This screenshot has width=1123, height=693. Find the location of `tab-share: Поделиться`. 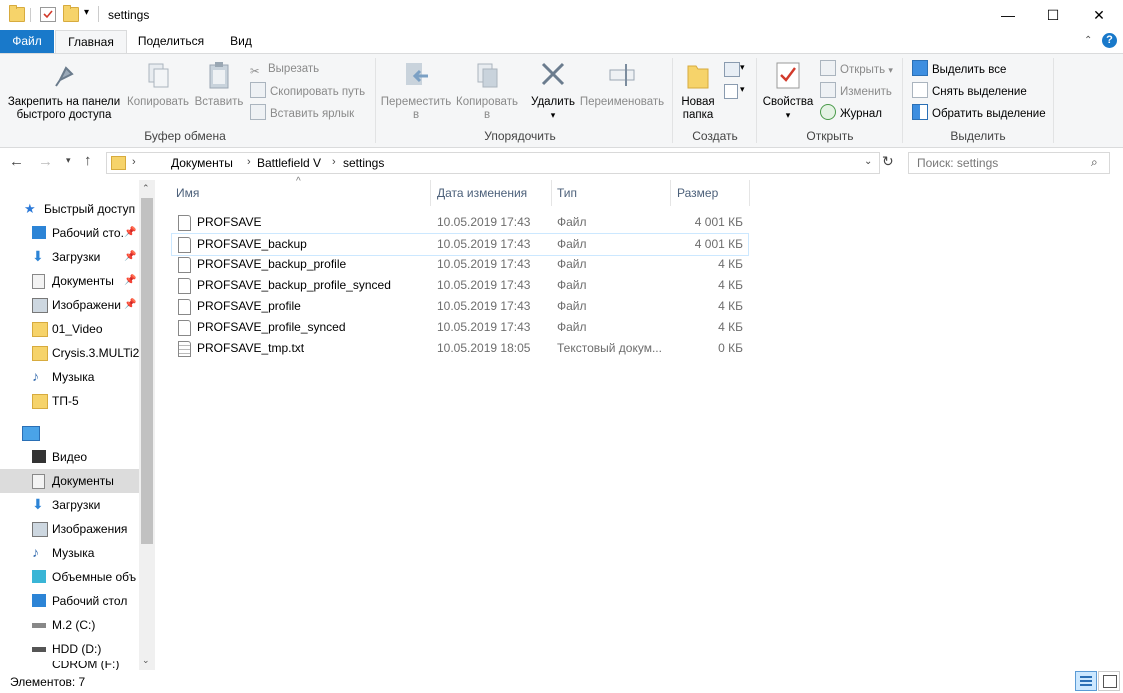

tab-share: Поделиться is located at coordinates (171, 41).